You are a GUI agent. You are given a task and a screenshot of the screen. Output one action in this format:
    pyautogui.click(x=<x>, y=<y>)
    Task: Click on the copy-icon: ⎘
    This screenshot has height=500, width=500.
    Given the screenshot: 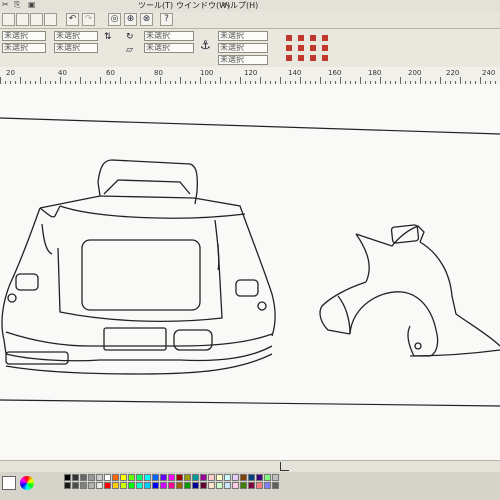 What is the action you would take?
    pyautogui.click(x=17, y=5)
    